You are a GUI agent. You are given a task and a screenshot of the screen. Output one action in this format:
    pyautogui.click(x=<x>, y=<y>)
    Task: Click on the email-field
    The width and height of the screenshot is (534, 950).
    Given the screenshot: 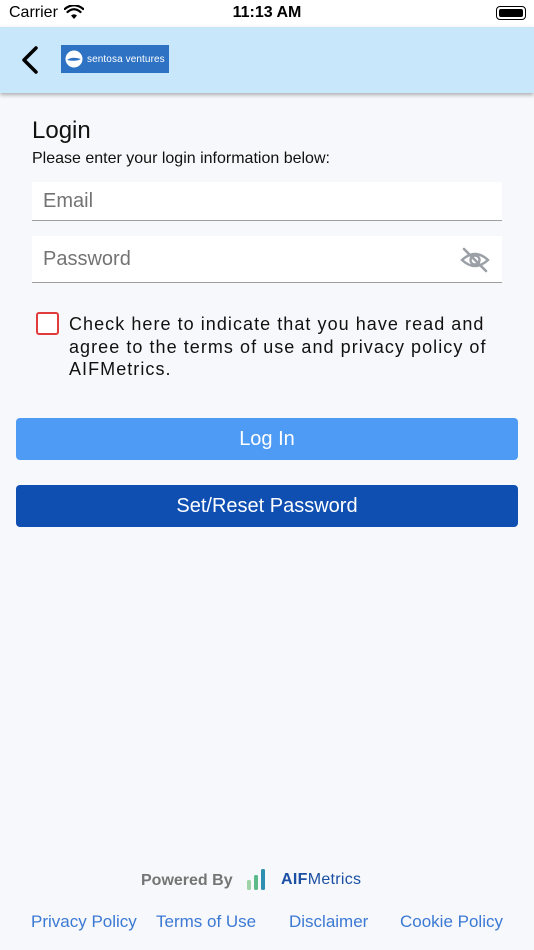 What is the action you would take?
    pyautogui.click(x=267, y=201)
    